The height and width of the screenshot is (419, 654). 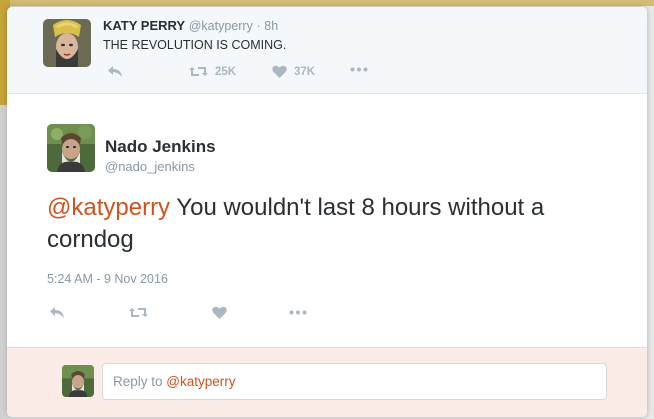 What do you see at coordinates (140, 381) in the screenshot?
I see `reply-placeholder: Reply to` at bounding box center [140, 381].